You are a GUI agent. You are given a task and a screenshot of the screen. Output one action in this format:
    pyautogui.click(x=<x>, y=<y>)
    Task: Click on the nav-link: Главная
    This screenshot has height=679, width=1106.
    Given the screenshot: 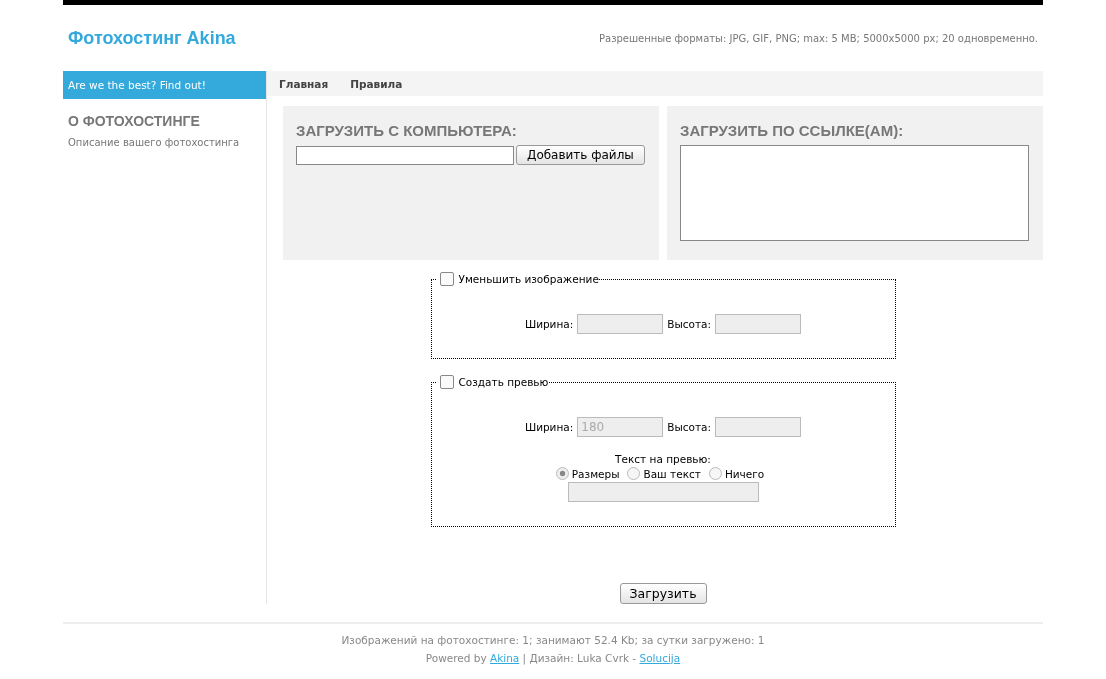 What is the action you would take?
    pyautogui.click(x=304, y=83)
    